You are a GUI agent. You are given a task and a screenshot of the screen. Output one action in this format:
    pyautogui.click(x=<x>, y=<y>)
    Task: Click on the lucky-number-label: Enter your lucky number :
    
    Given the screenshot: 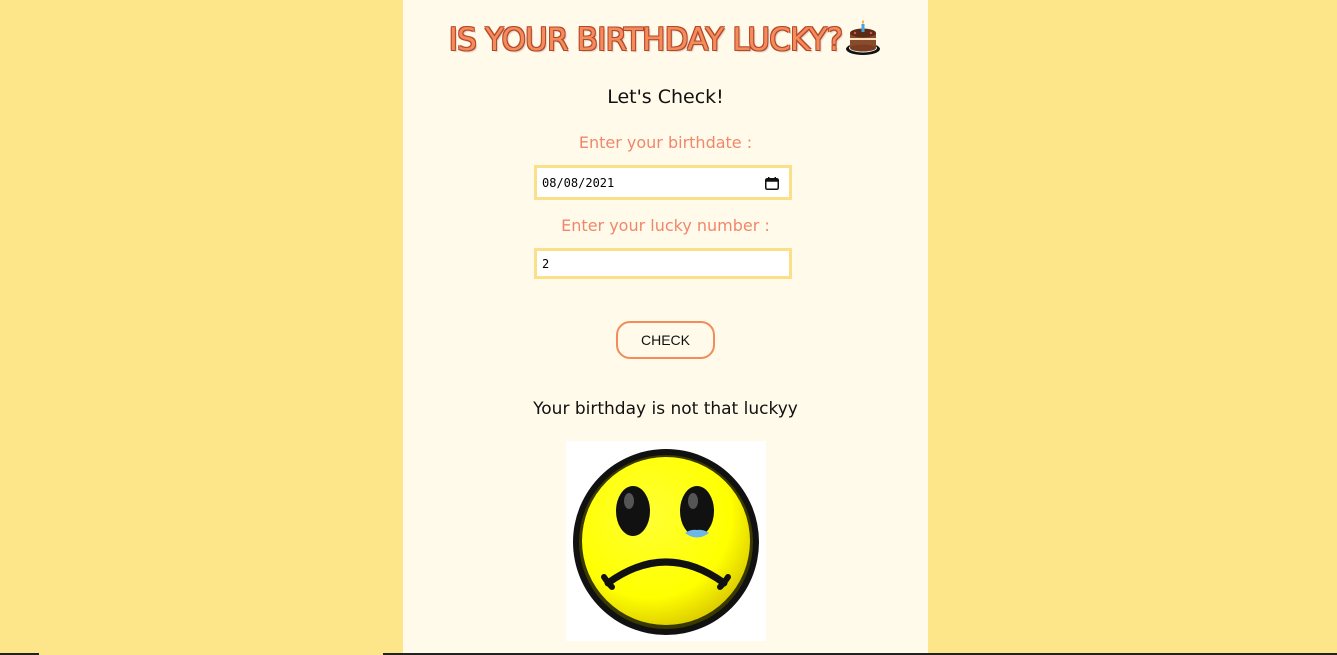 What is the action you would take?
    pyautogui.click(x=665, y=225)
    